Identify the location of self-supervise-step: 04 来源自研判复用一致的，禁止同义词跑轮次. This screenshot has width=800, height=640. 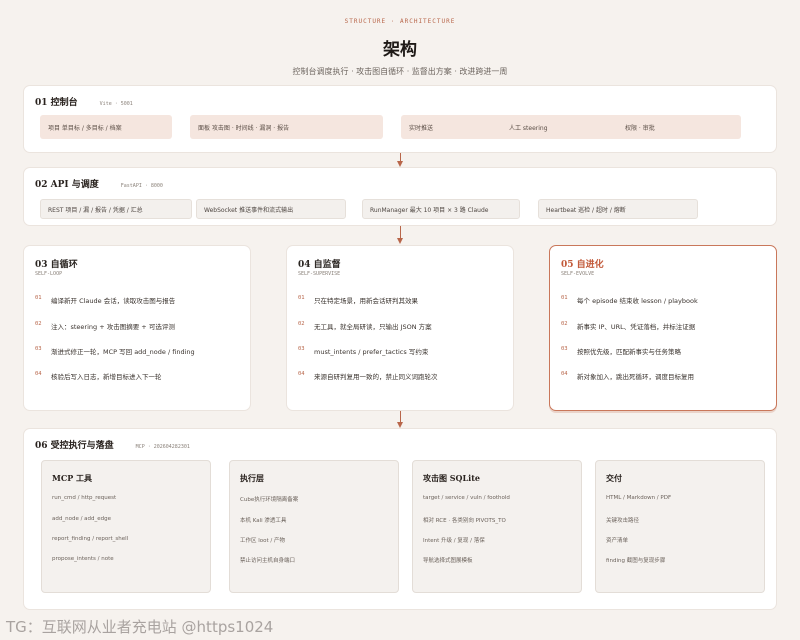
(368, 376).